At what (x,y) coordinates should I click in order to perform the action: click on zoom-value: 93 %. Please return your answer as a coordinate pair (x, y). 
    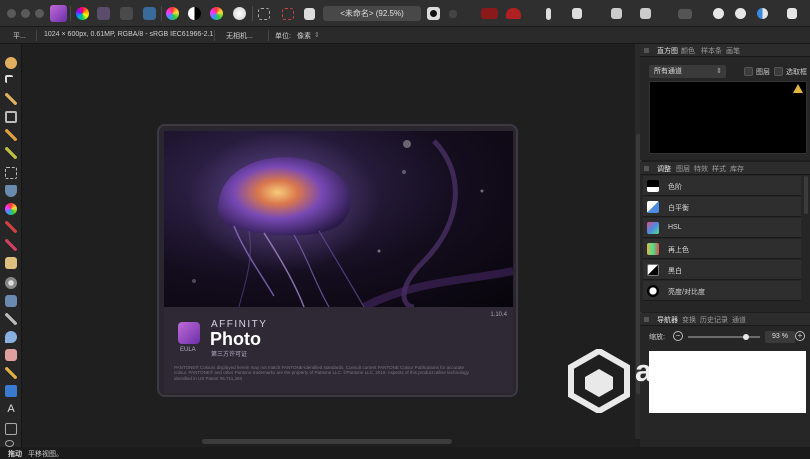
    Looking at the image, I should click on (780, 337).